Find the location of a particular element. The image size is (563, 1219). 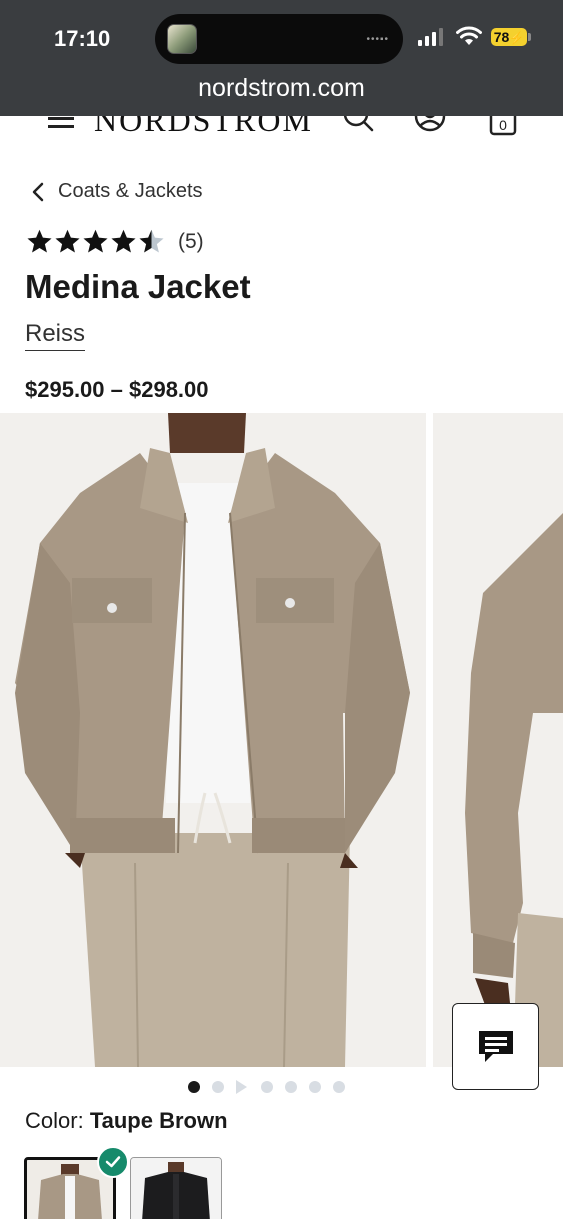

selected-check-icon is located at coordinates (113, 1162).